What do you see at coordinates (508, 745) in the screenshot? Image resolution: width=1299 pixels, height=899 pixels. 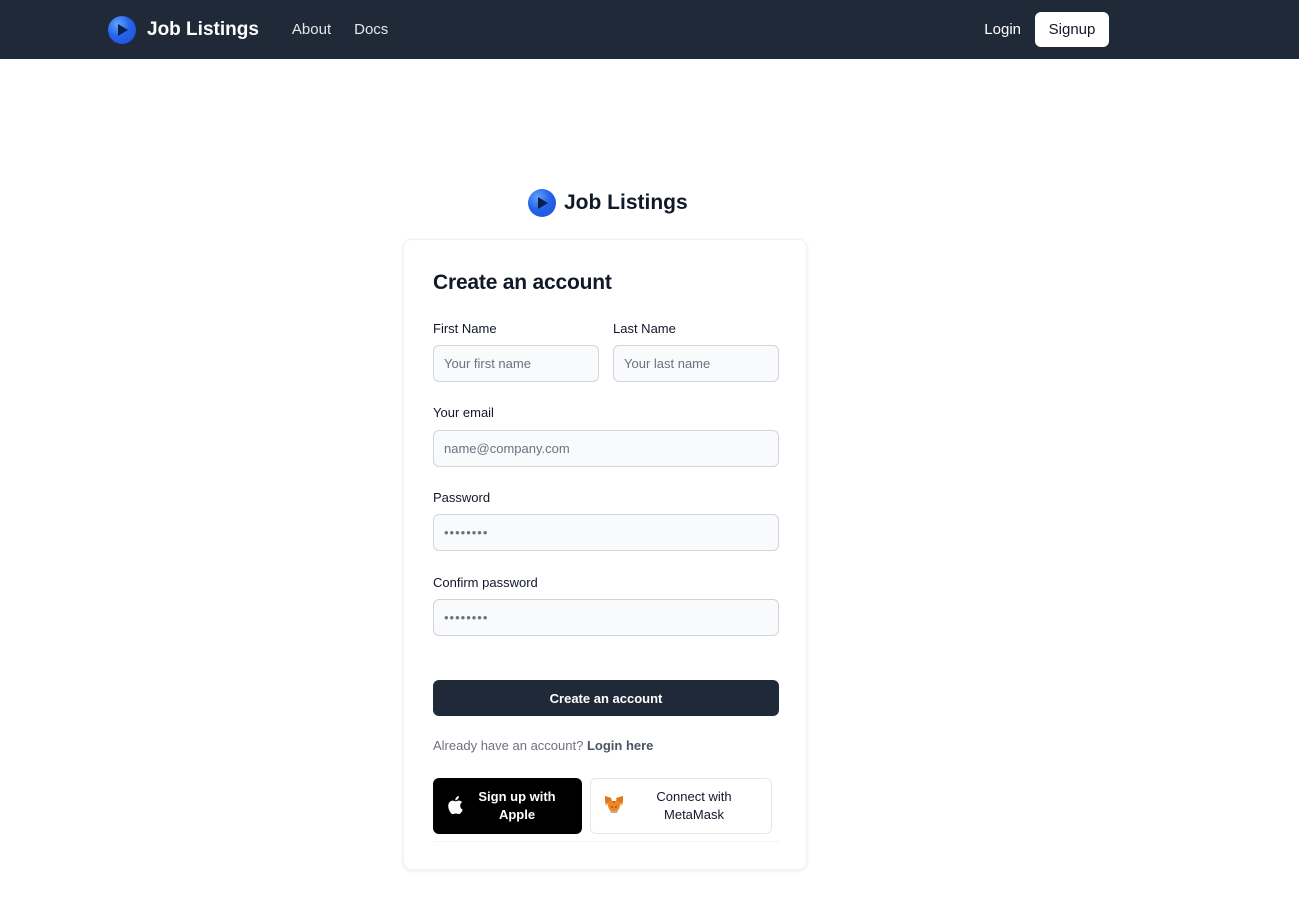 I see `login-prompt-text: Already have an account?` at bounding box center [508, 745].